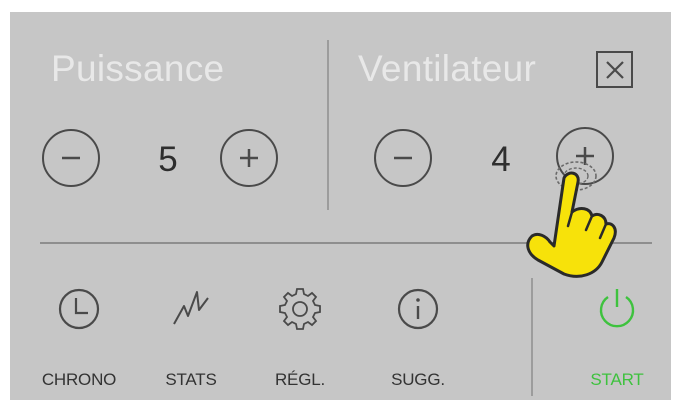  What do you see at coordinates (300, 379) in the screenshot?
I see `nav-settings-label: RÉGL.` at bounding box center [300, 379].